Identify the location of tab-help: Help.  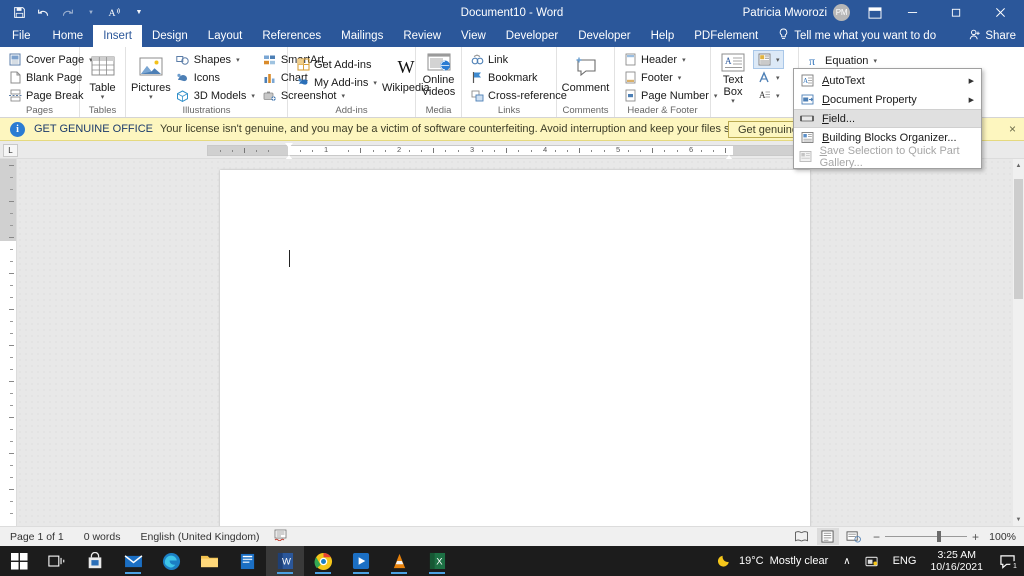
(663, 36).